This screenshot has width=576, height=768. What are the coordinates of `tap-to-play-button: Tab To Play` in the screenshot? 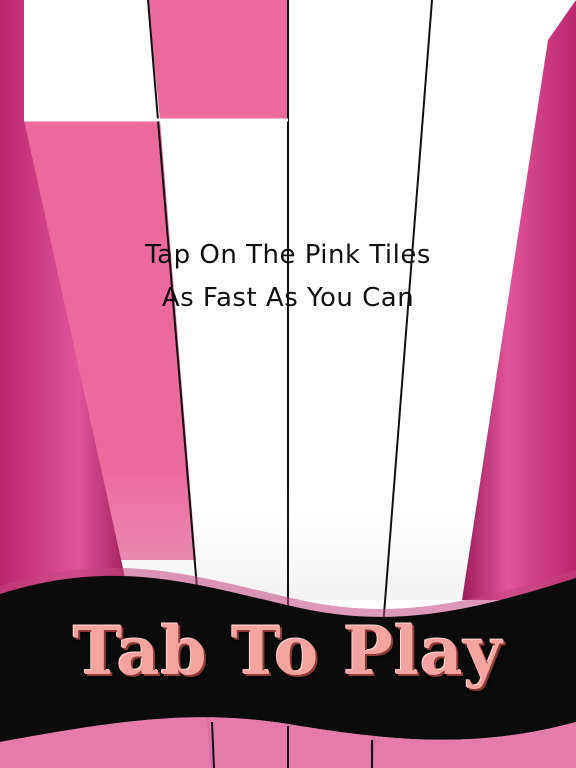 It's located at (288, 651).